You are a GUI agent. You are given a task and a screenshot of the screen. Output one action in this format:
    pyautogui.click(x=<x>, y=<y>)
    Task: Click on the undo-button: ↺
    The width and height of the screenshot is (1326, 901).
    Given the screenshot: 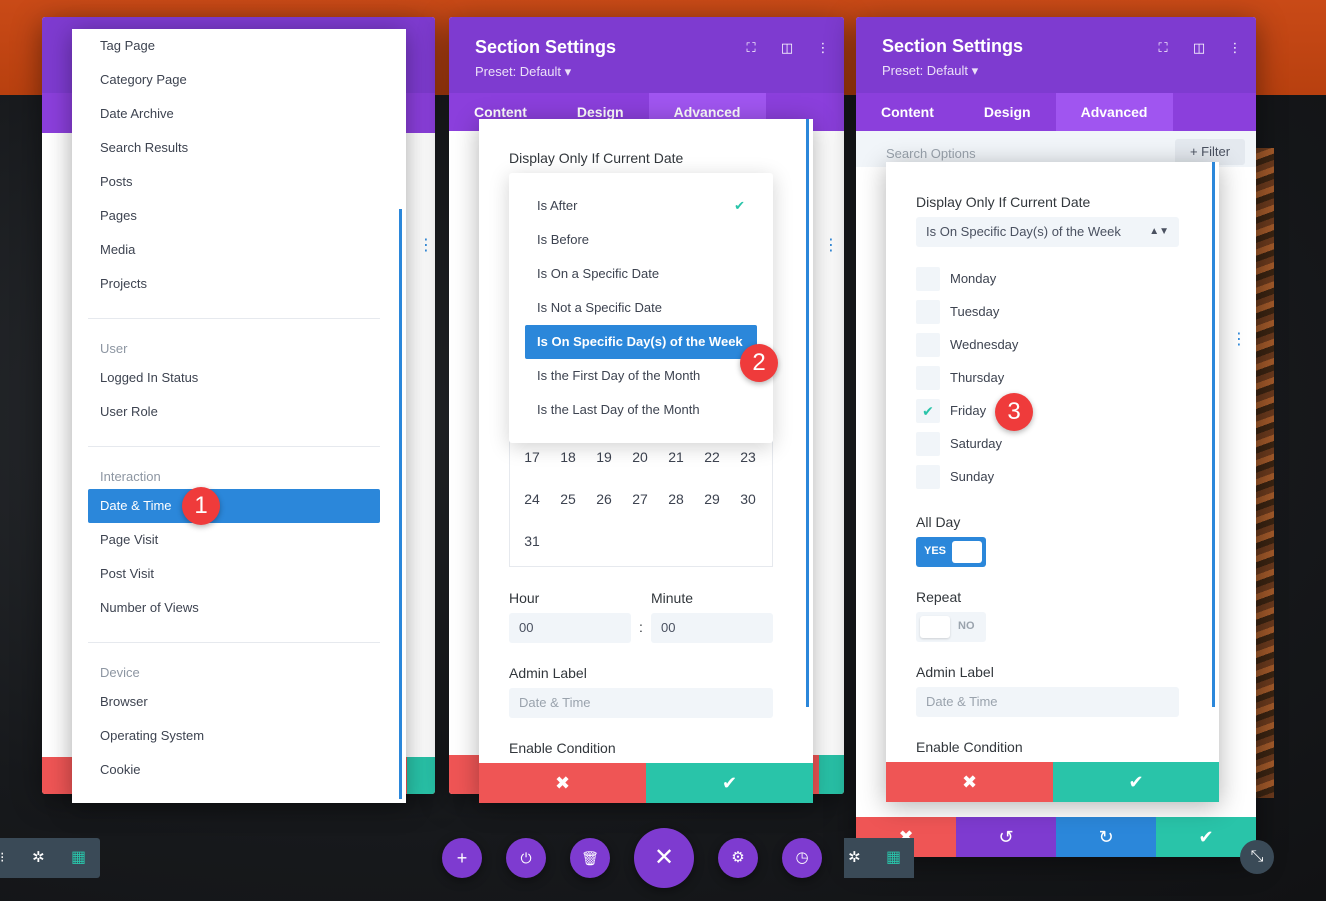 What is the action you would take?
    pyautogui.click(x=1006, y=837)
    